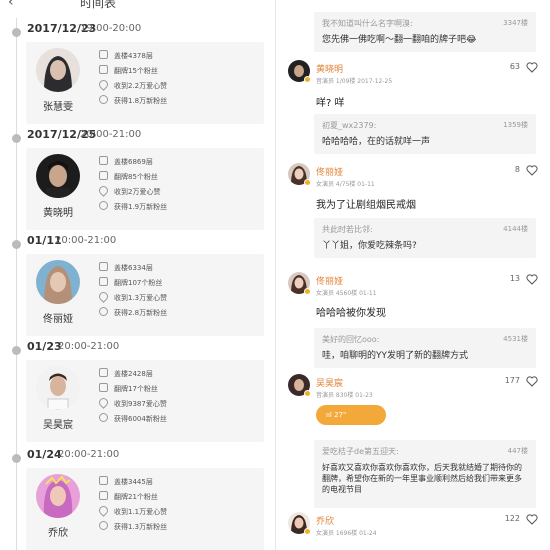 This screenshot has height=550, width=550. Describe the element at coordinates (515, 229) in the screenshot. I see `quote-floor: 4144楼` at that location.